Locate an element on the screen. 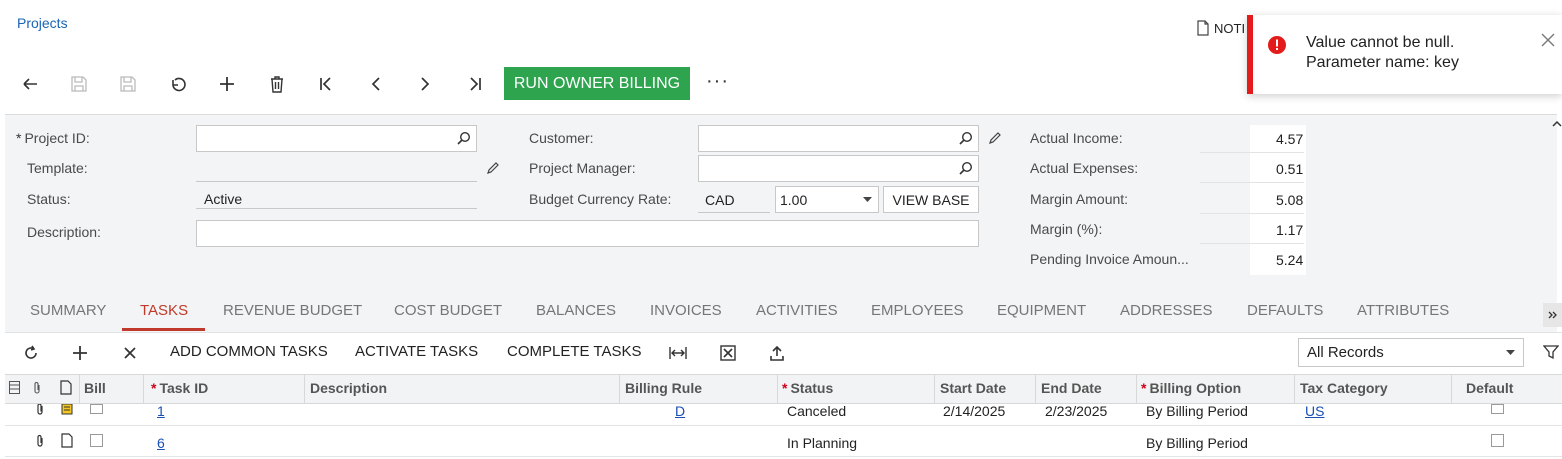  upload-button is located at coordinates (777, 353).